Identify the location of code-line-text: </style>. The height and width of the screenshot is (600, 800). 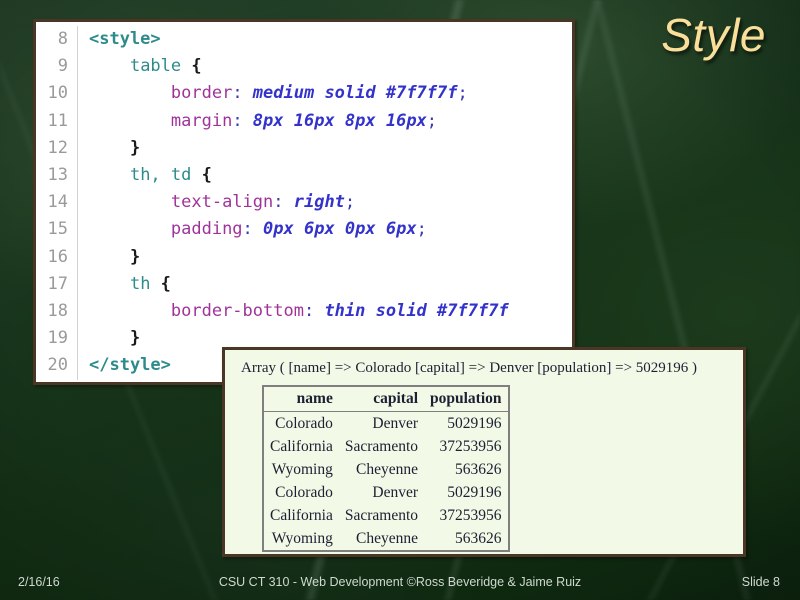
(124, 365).